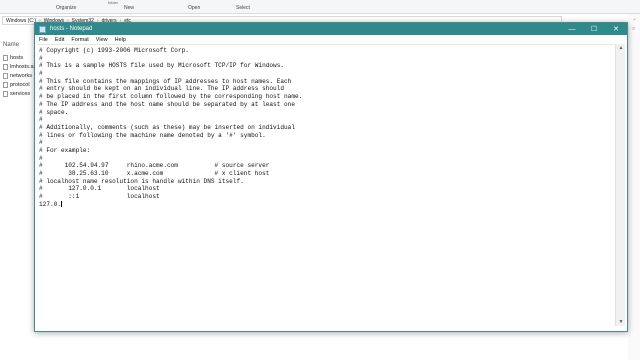 This screenshot has height=360, width=640. Describe the element at coordinates (21, 21) in the screenshot. I see `breadcrumb-windows-c: Windows (C:)` at that location.